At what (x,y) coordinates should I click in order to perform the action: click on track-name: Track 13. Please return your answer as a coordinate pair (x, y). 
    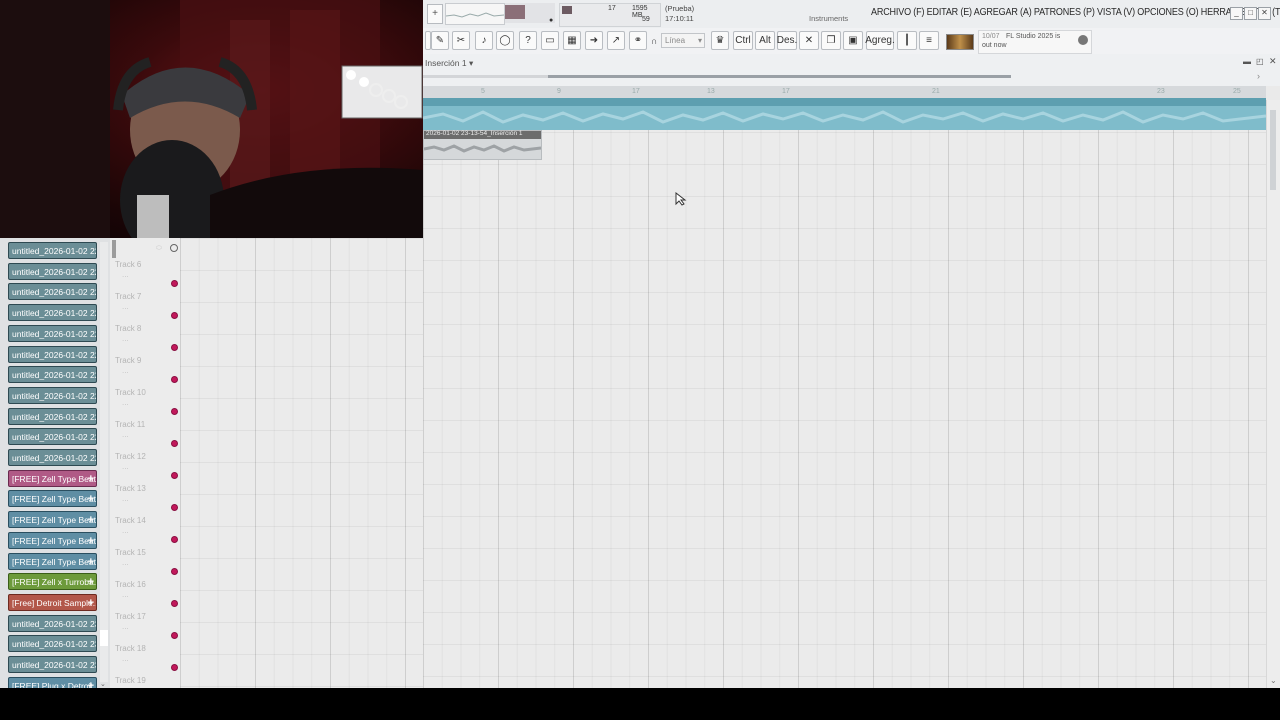
    Looking at the image, I should click on (130, 488).